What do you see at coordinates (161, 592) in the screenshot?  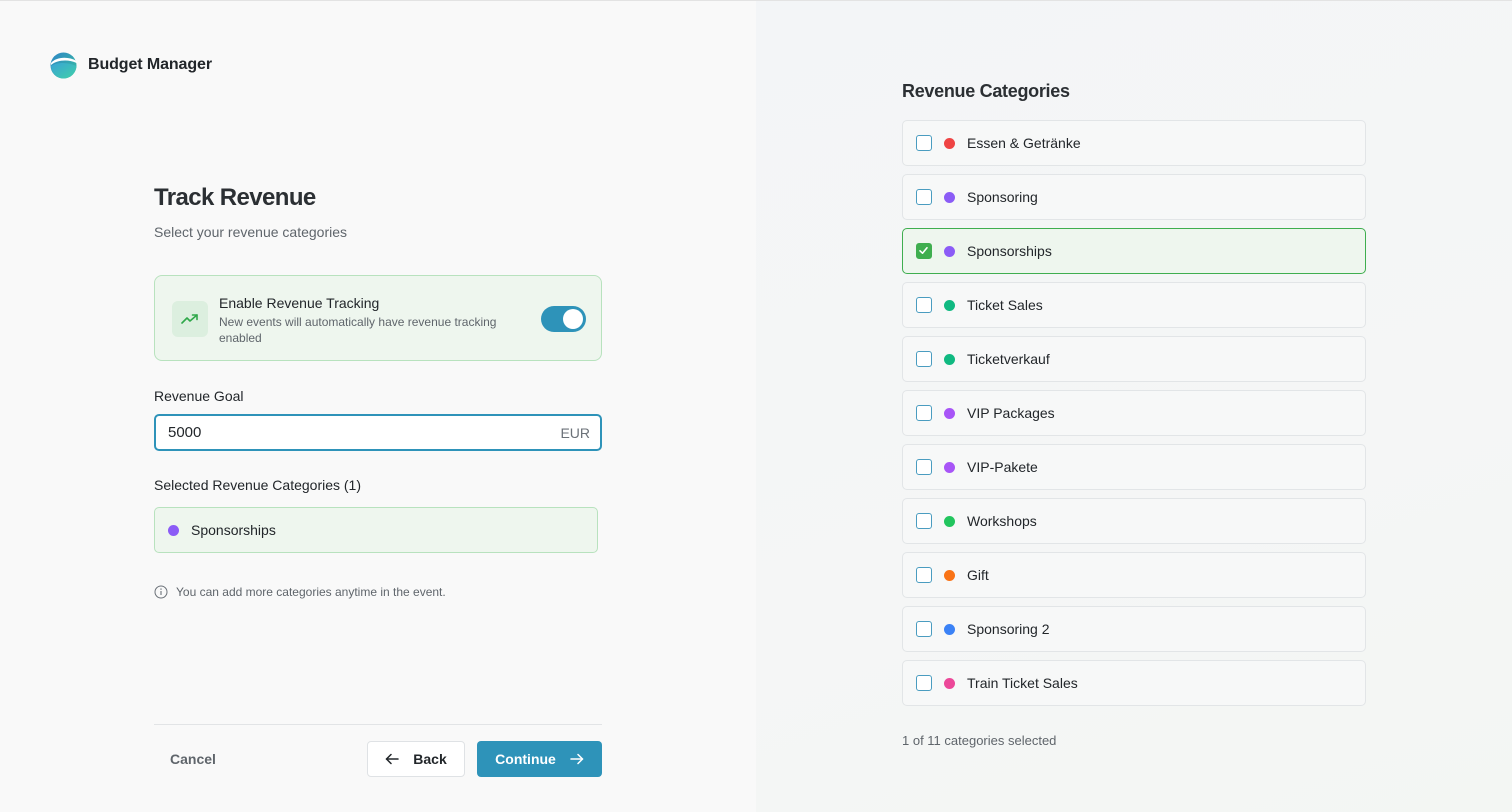 I see `info-icon` at bounding box center [161, 592].